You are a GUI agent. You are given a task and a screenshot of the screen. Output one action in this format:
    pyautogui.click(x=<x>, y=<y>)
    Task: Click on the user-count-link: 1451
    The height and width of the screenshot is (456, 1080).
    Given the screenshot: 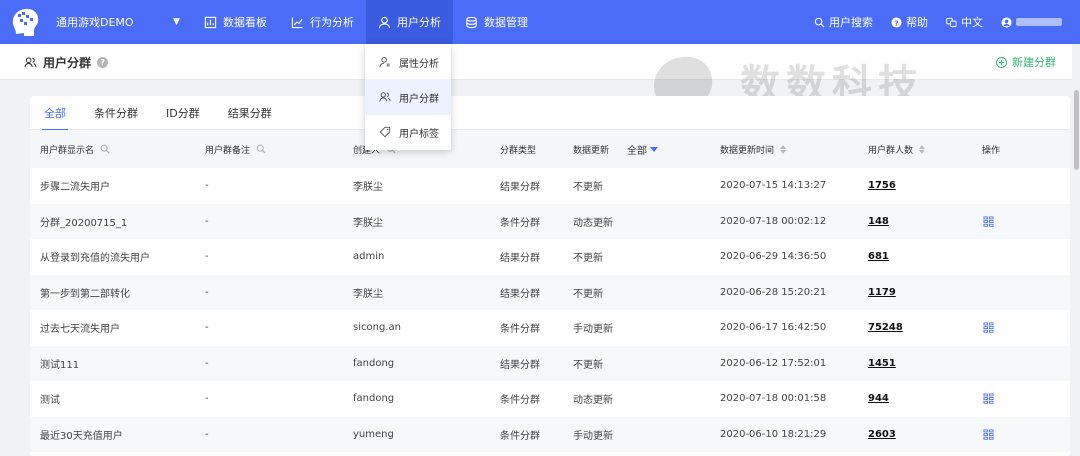 What is the action you would take?
    pyautogui.click(x=882, y=363)
    